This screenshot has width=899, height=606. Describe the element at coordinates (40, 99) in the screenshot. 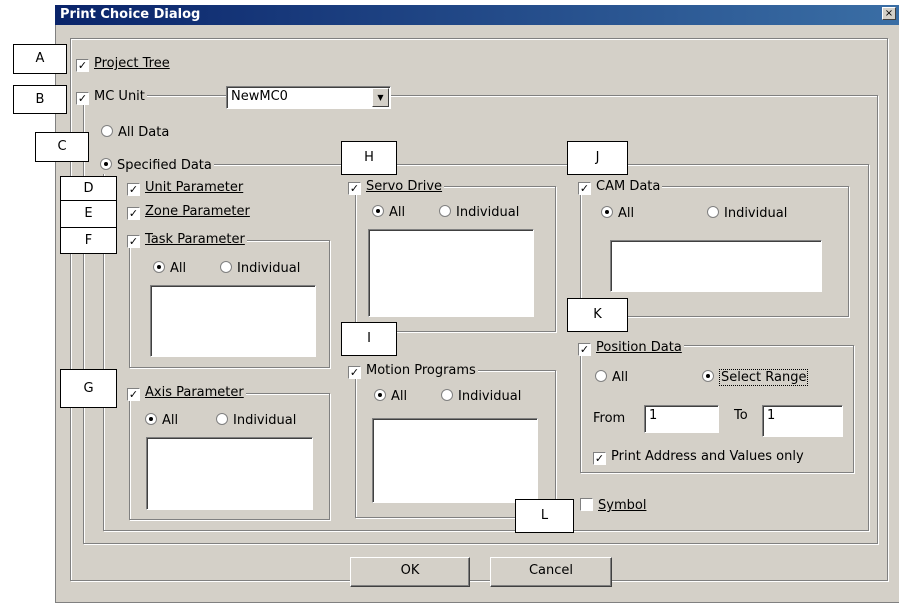

I see `callout-b: B` at that location.